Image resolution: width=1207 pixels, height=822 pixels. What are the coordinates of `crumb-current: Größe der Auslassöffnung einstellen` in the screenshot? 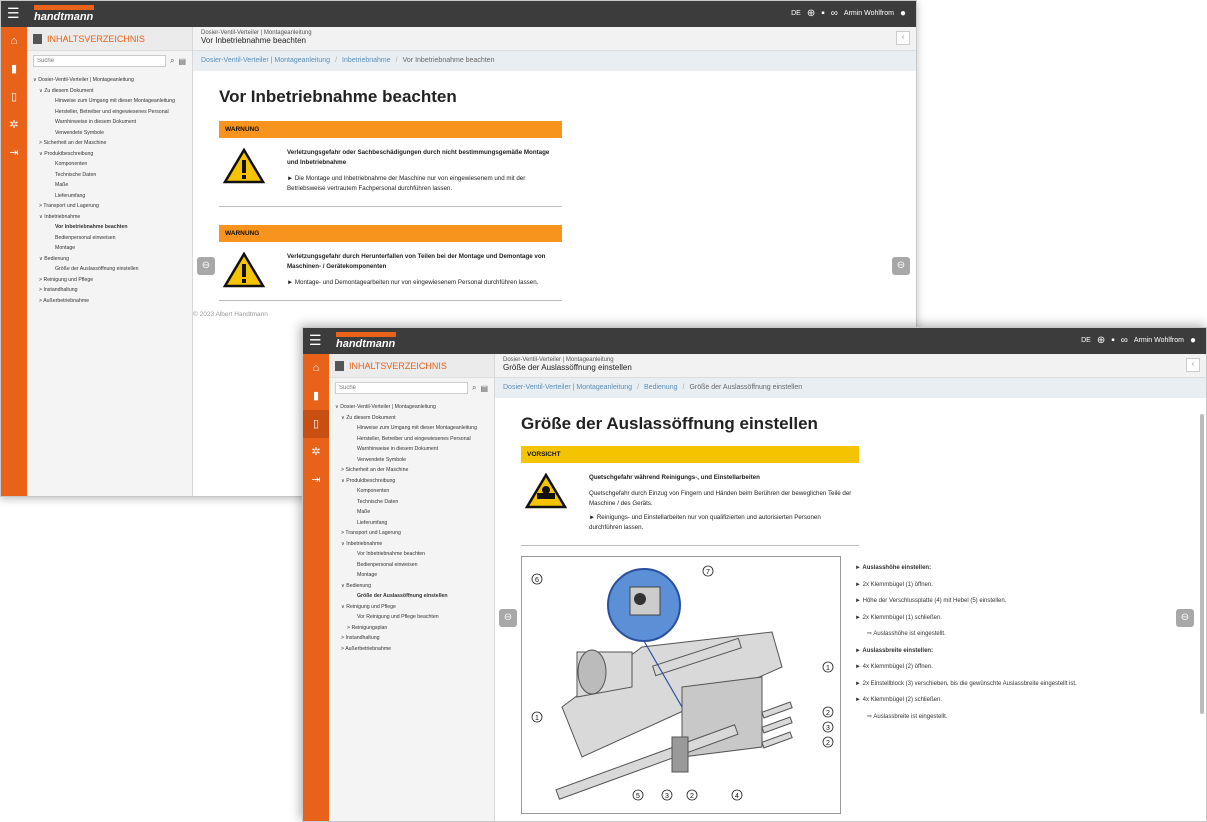 It's located at (746, 387).